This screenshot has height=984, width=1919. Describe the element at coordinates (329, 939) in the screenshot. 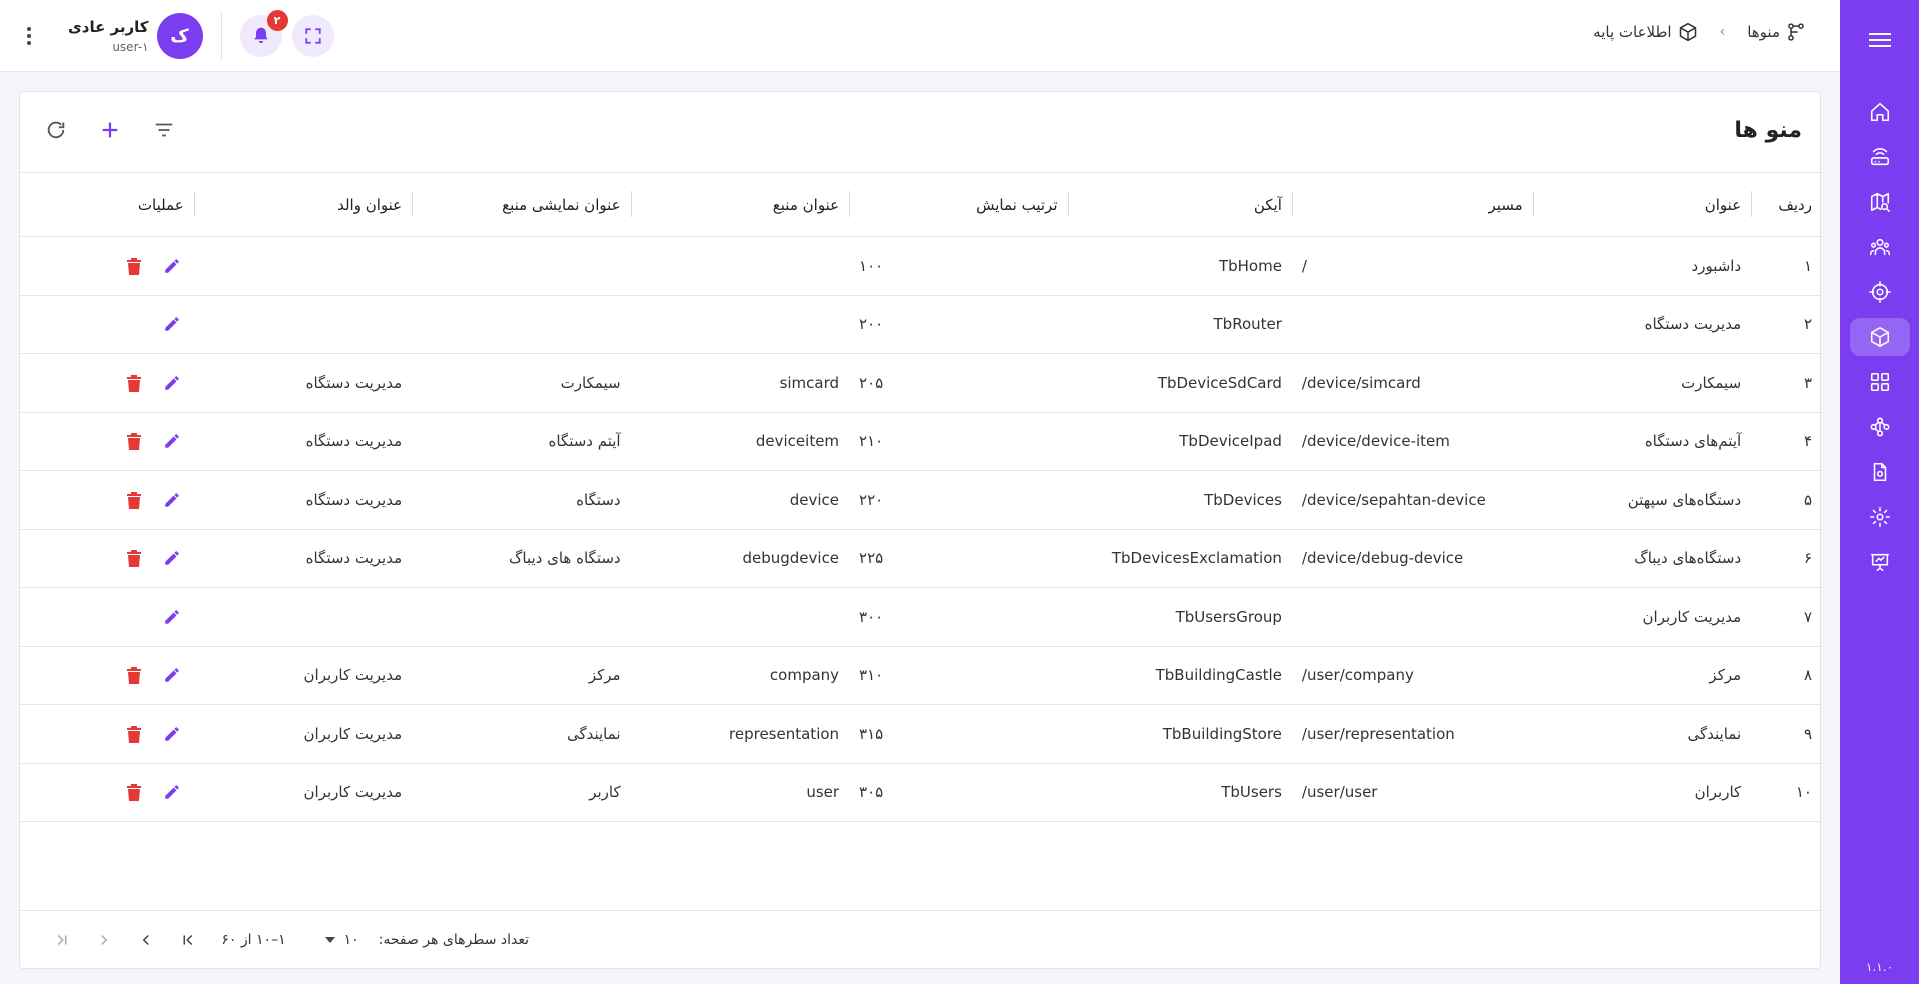

I see `caret-down-icon` at that location.